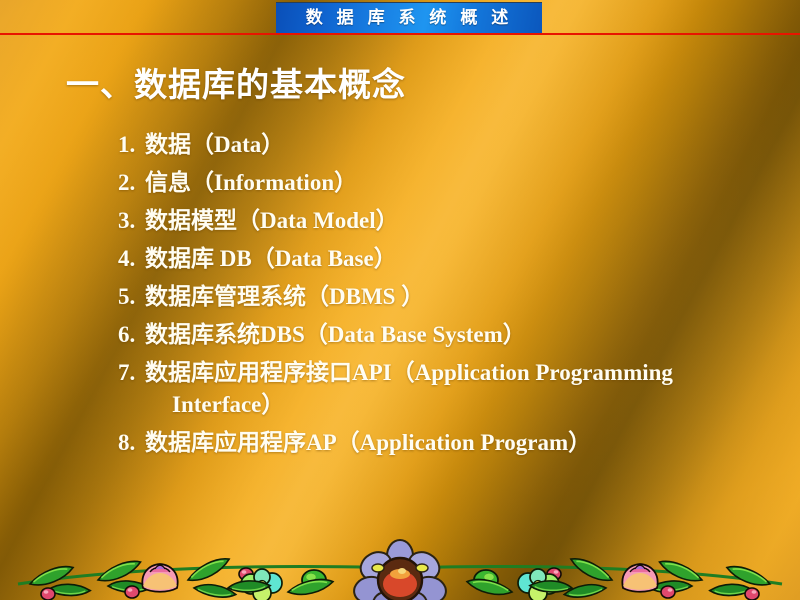 This screenshot has width=800, height=600. I want to click on banner-title-text: 数 据 库 系 统 概 述, so click(409, 17).